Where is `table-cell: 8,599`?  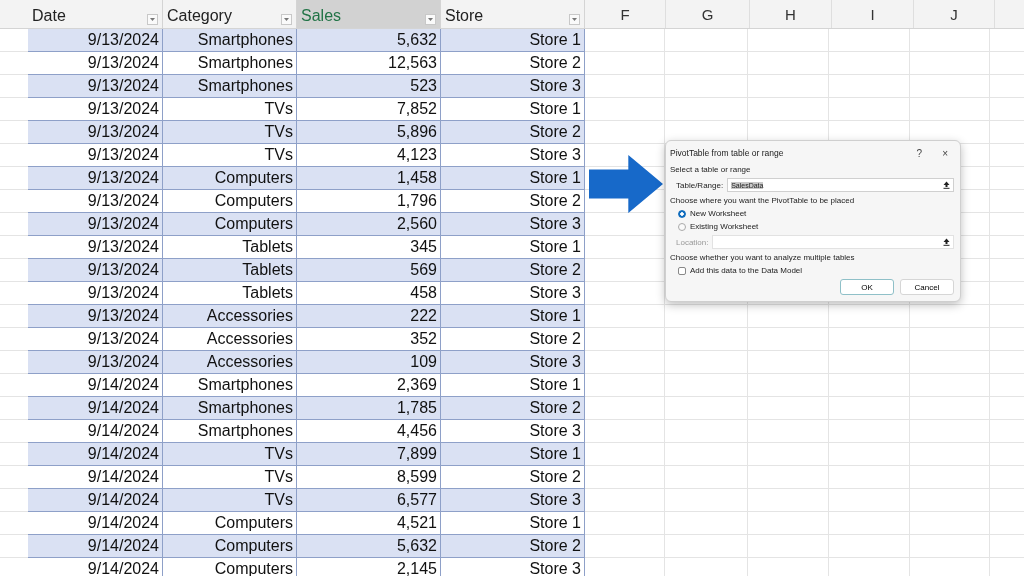
table-cell: 8,599 is located at coordinates (369, 477).